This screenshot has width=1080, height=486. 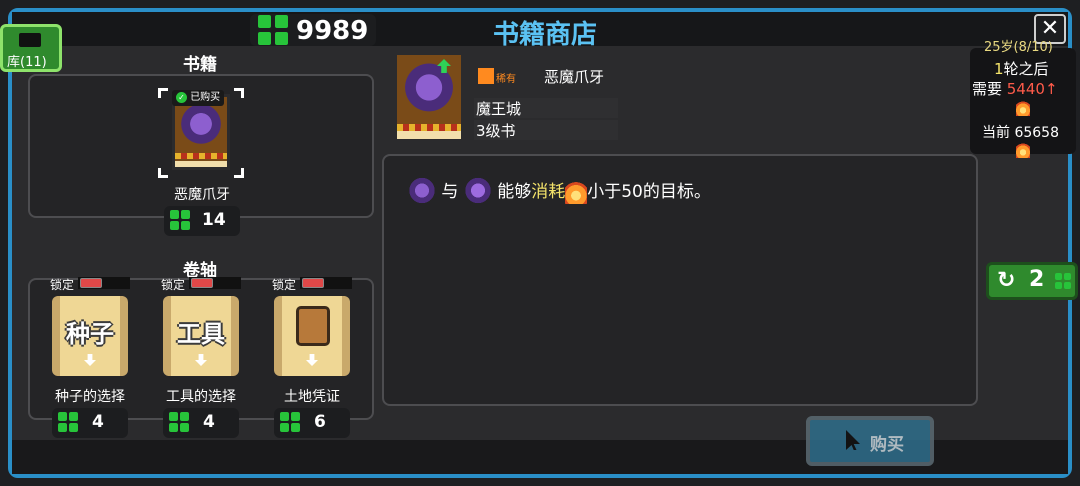 I want to click on scroll-card: 种子, so click(x=90, y=336).